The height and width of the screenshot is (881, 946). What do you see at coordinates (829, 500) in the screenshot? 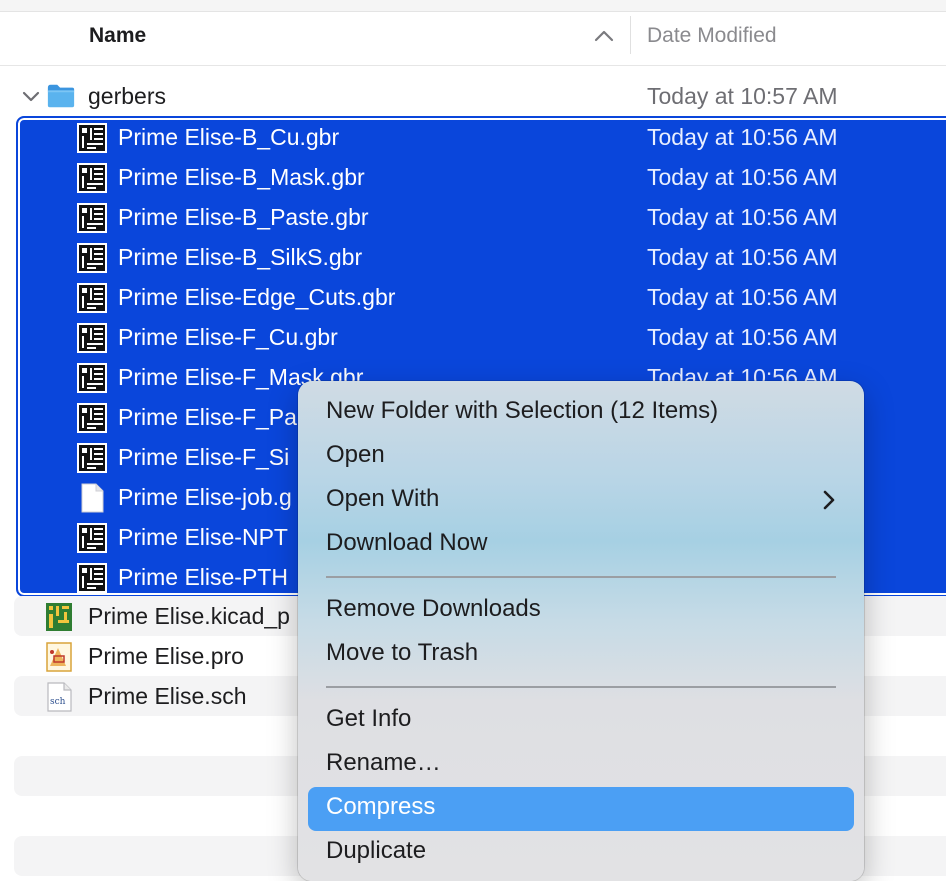
I see `submenu-chevron-right-icon` at bounding box center [829, 500].